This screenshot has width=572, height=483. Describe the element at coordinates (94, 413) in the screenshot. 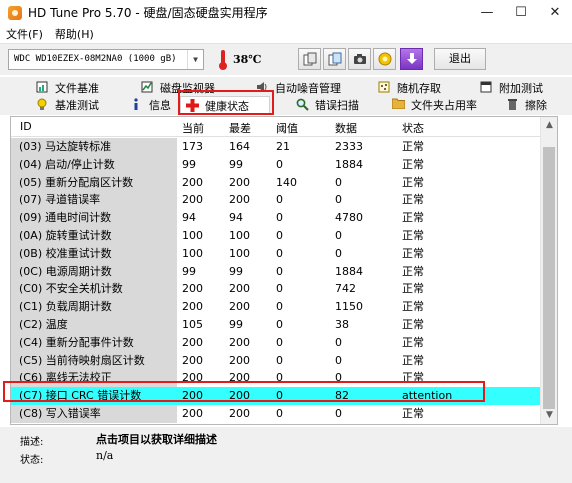

I see `cell-id: (C8) 写入错误率` at that location.